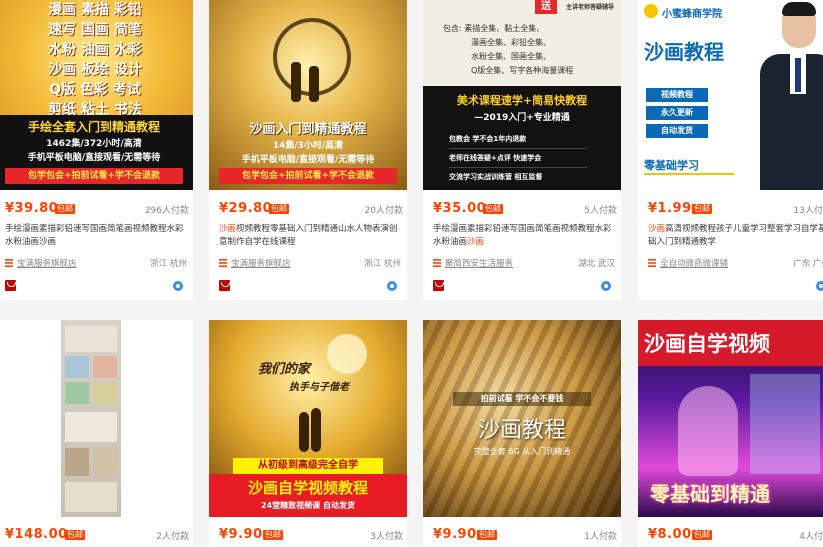 The image size is (823, 547). I want to click on price: ¥29.80, so click(246, 208).